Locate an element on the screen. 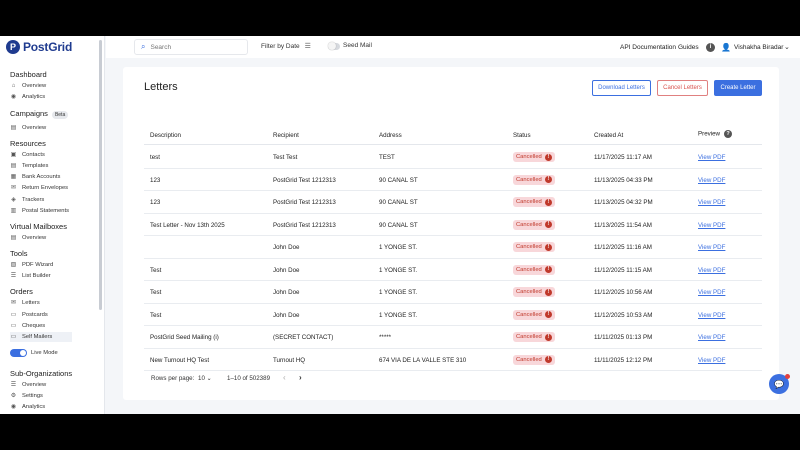  sidebar-item-suborg-analytics: ◉ Analytics is located at coordinates (27, 407).